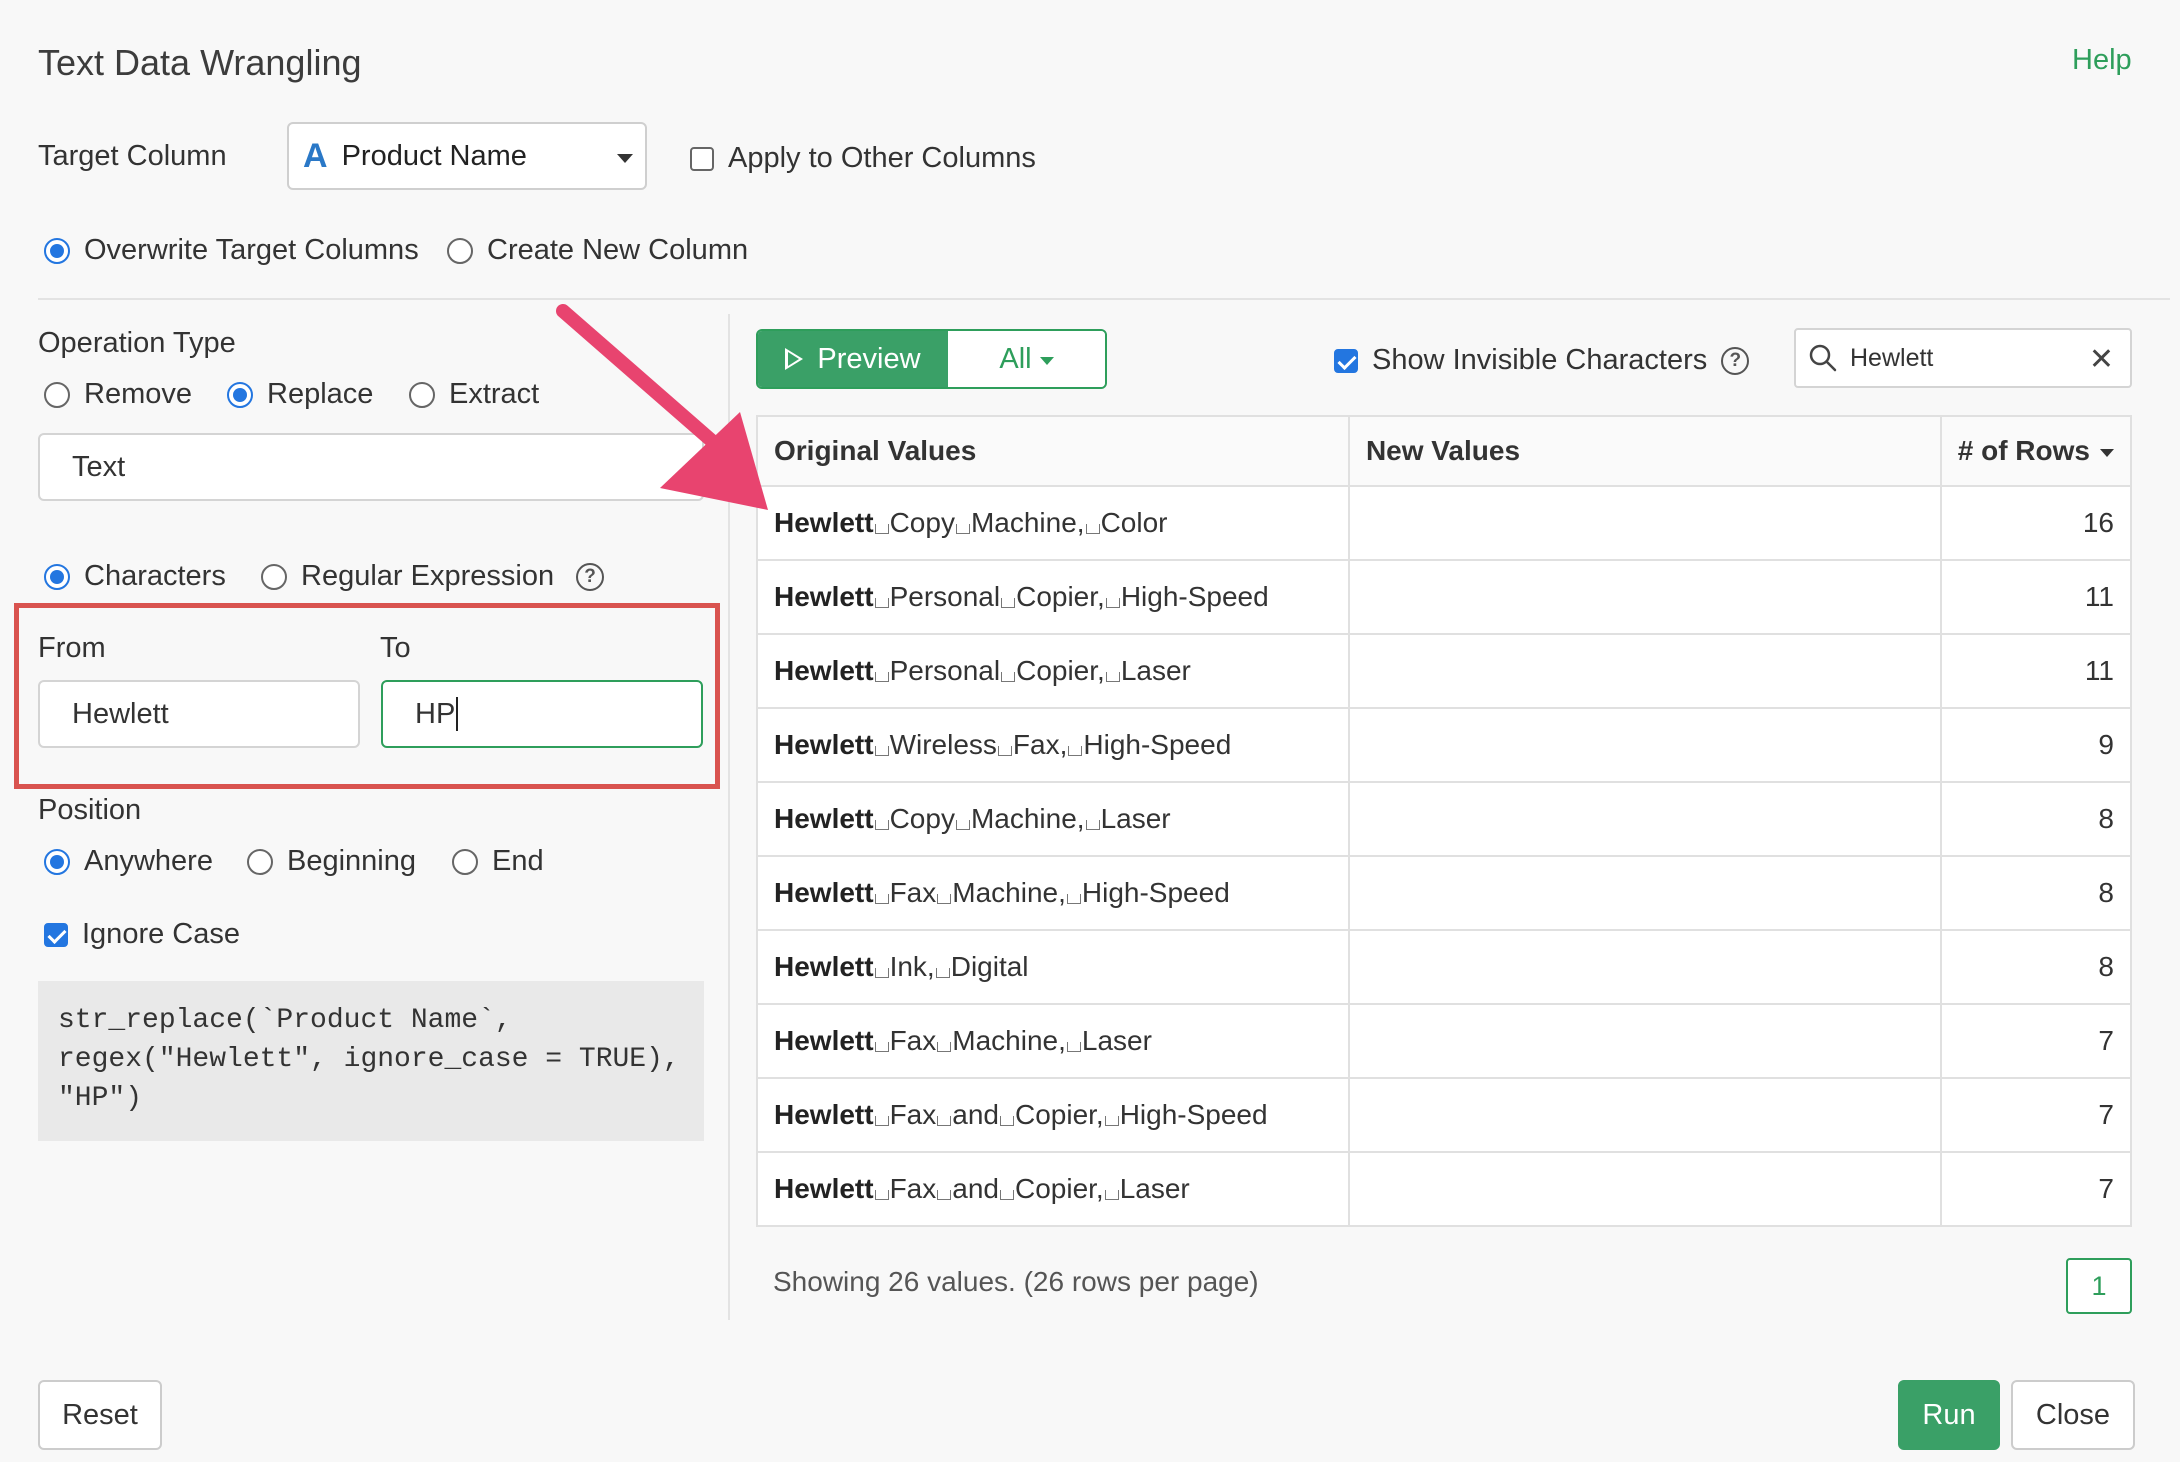 The width and height of the screenshot is (2180, 1462). Describe the element at coordinates (662, 407) in the screenshot. I see `annotation-arrow` at that location.